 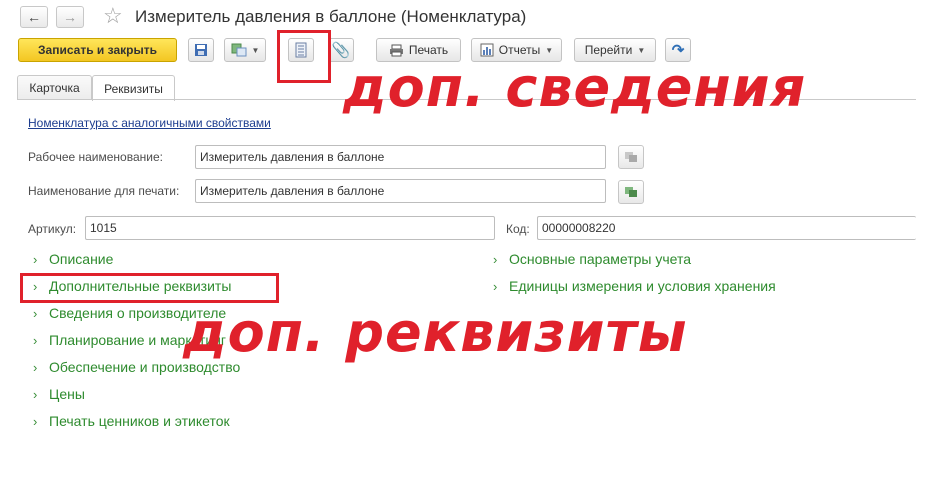 What do you see at coordinates (52, 229) in the screenshot?
I see `article-label: Артикул:` at bounding box center [52, 229].